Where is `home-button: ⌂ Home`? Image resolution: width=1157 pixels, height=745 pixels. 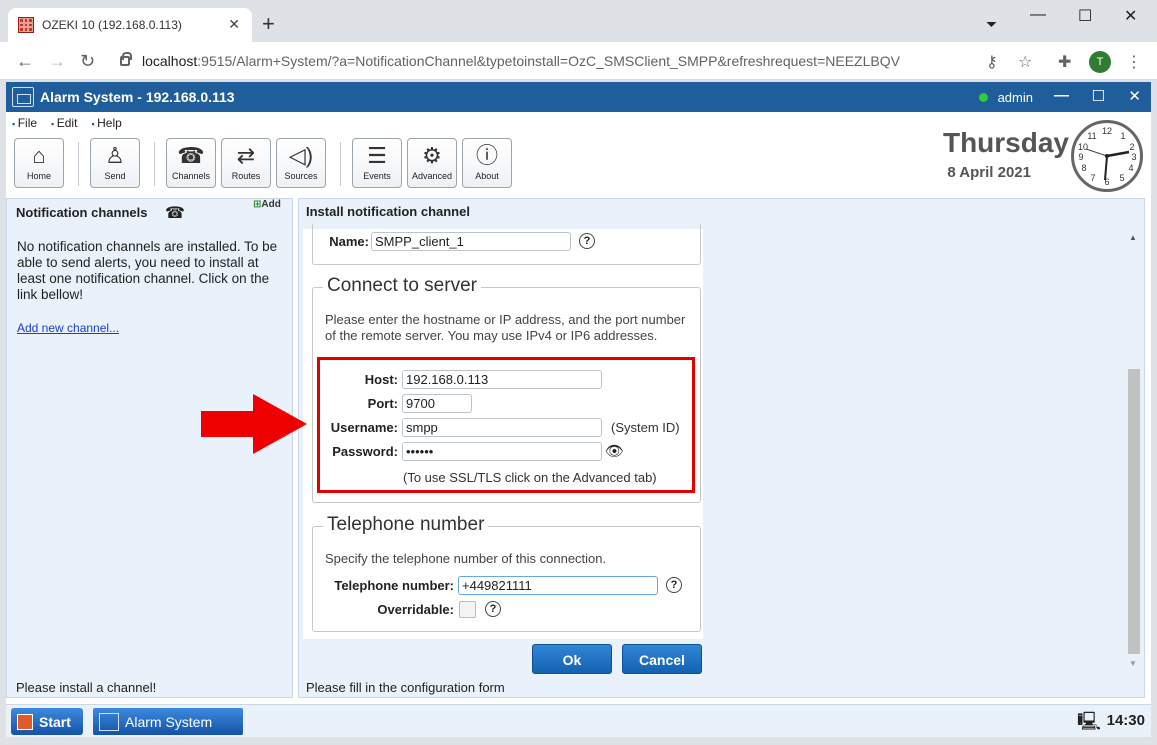 home-button: ⌂ Home is located at coordinates (39, 163).